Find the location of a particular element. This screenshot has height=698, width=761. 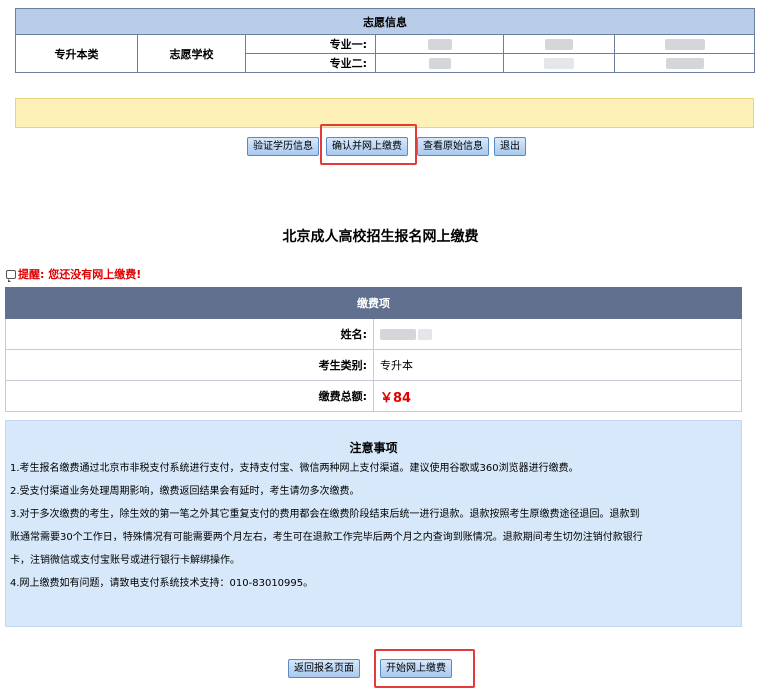

note-line-4: 4.网上缴费如有问题，请致电支付系统技术支持：010-83010995。 is located at coordinates (162, 583).